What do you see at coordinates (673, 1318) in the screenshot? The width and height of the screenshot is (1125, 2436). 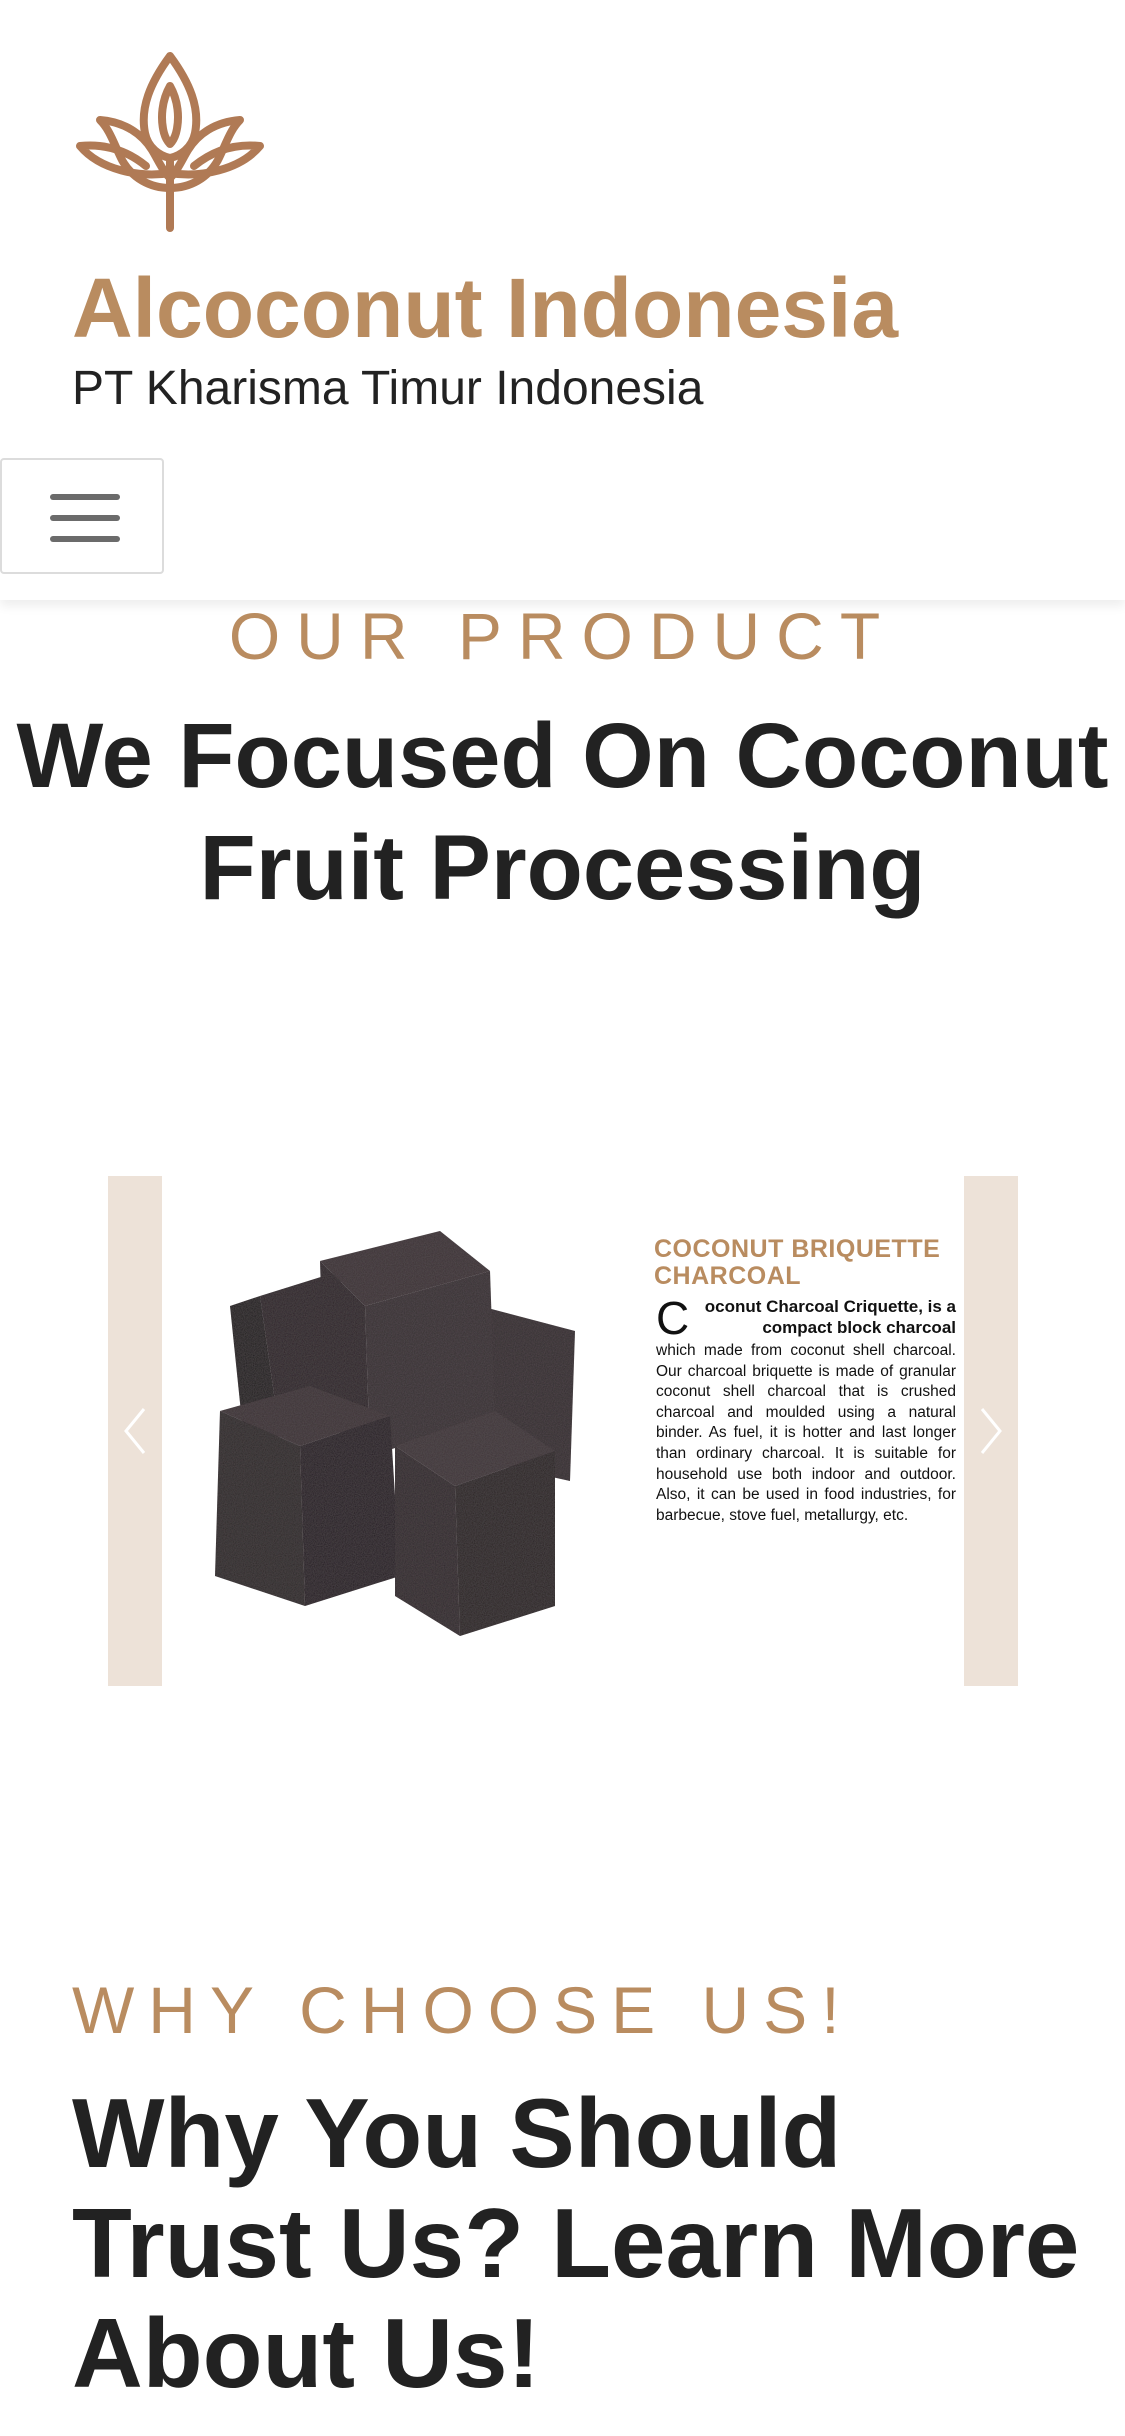 I see `product-dropcap: C` at bounding box center [673, 1318].